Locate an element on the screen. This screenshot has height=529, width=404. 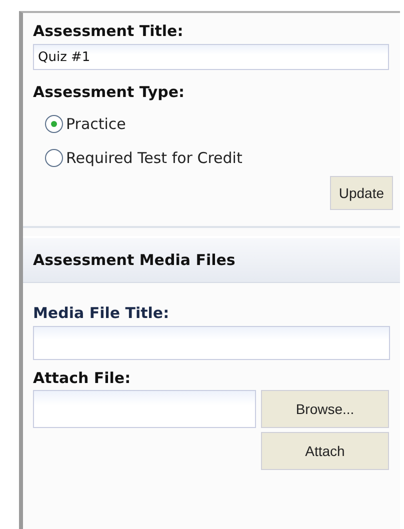
field-label: Attach File: is located at coordinates (82, 378).